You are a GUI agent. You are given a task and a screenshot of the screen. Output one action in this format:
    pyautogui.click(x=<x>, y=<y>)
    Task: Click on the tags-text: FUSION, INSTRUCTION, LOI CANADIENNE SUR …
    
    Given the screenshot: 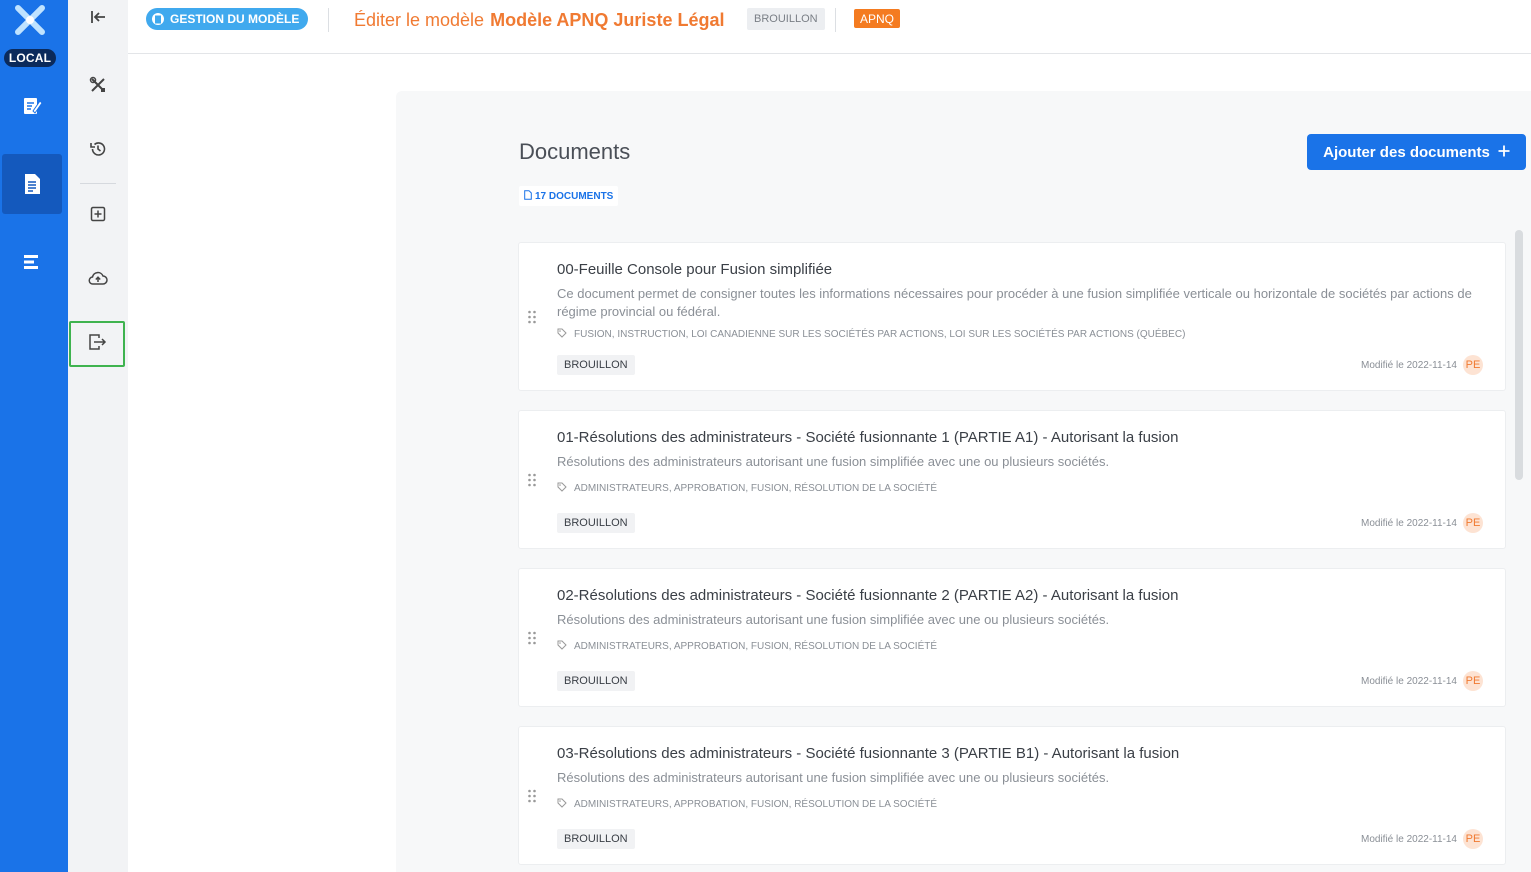 What is the action you would take?
    pyautogui.click(x=880, y=334)
    